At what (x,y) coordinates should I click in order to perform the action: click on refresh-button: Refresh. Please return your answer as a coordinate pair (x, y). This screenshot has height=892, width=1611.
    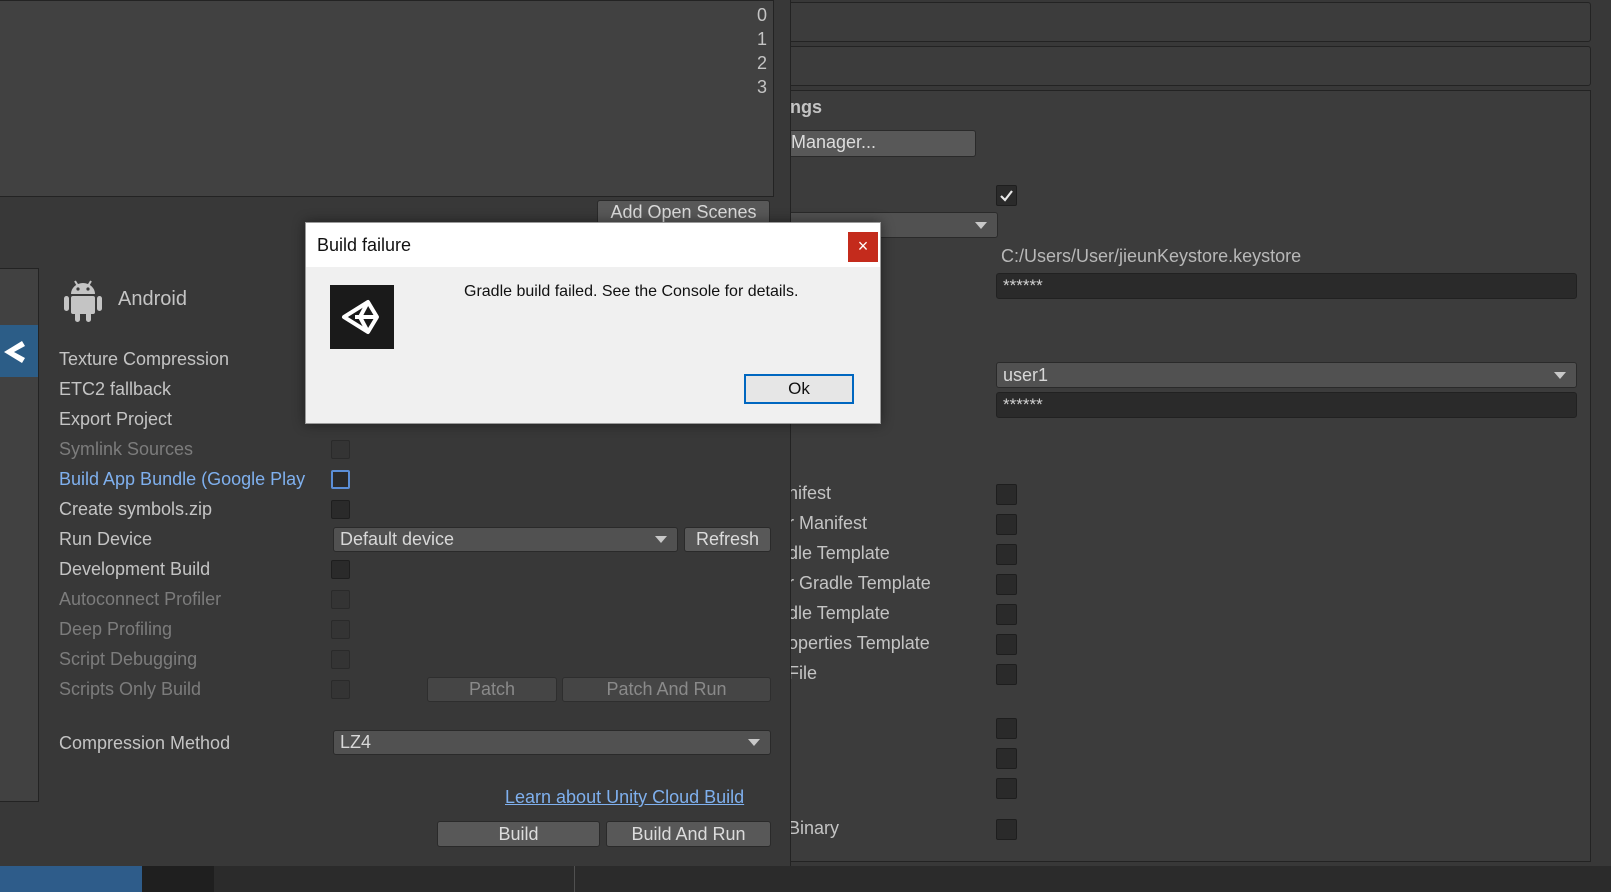
    Looking at the image, I should click on (727, 539).